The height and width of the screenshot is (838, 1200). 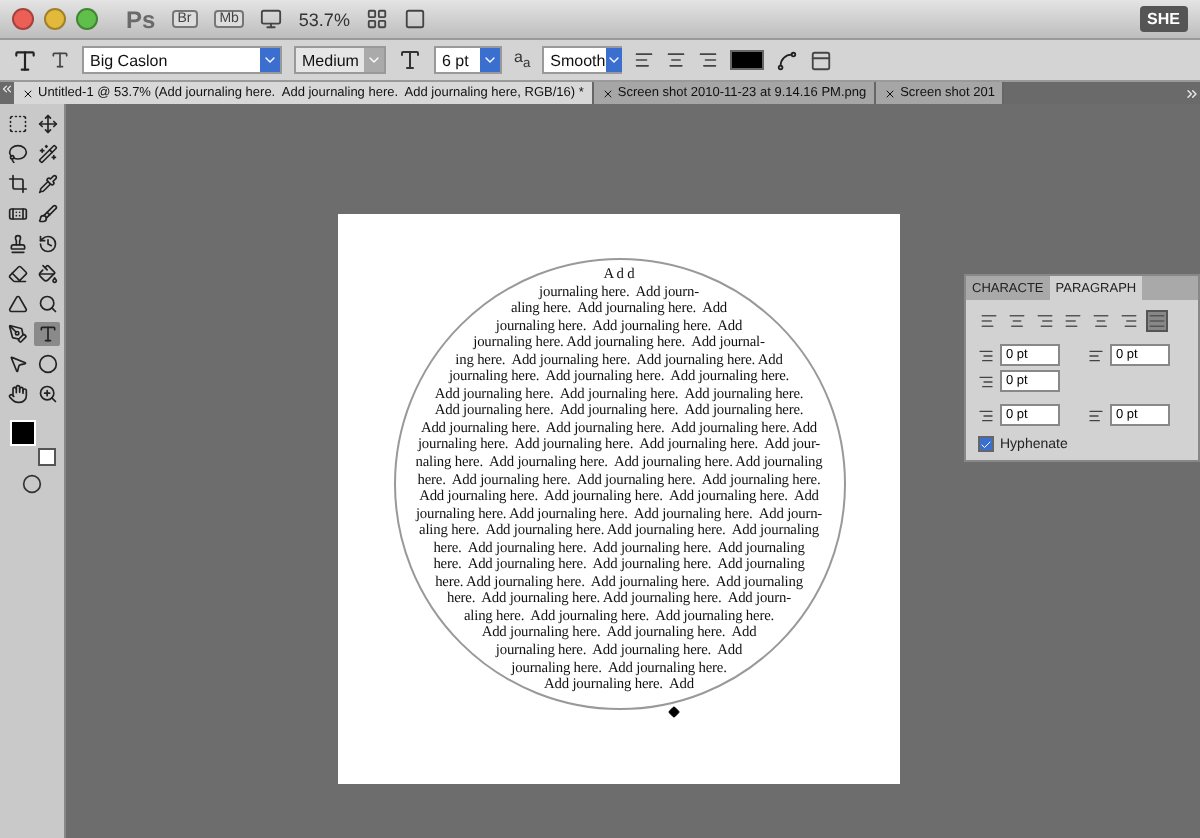 I want to click on quick-mask-icon, so click(x=32, y=484).